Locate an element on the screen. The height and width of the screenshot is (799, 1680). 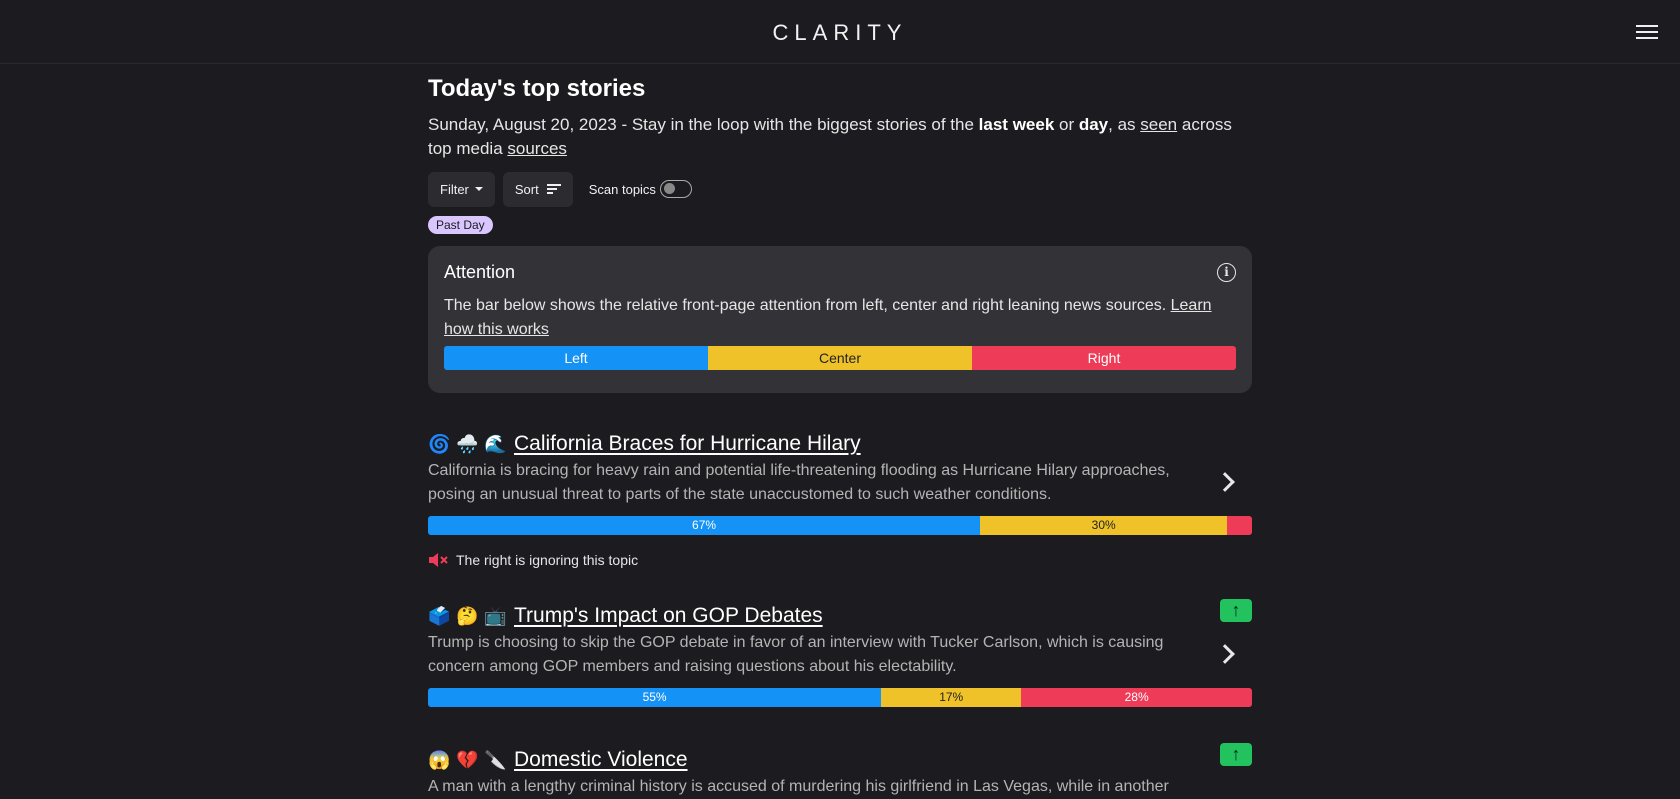
scan-topics-label: Scan topics is located at coordinates (622, 189).